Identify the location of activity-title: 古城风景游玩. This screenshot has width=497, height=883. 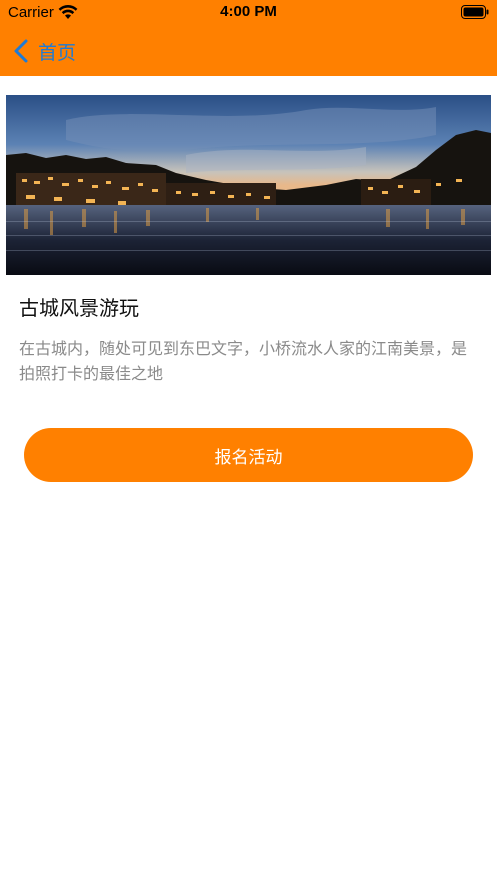
(79, 308).